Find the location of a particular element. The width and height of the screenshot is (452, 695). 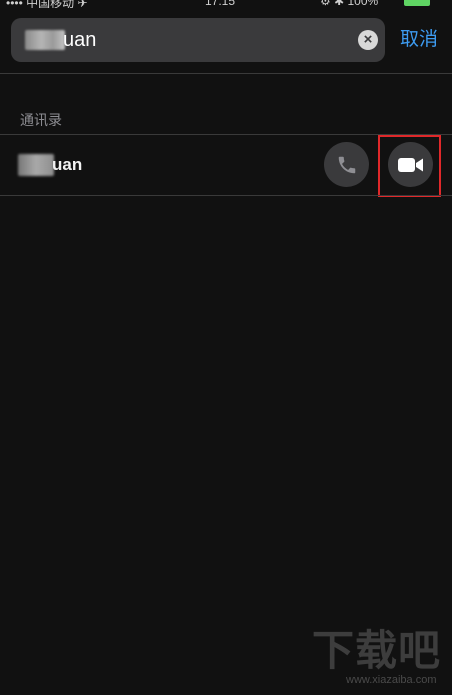

redacted-name-blur is located at coordinates (36, 165).